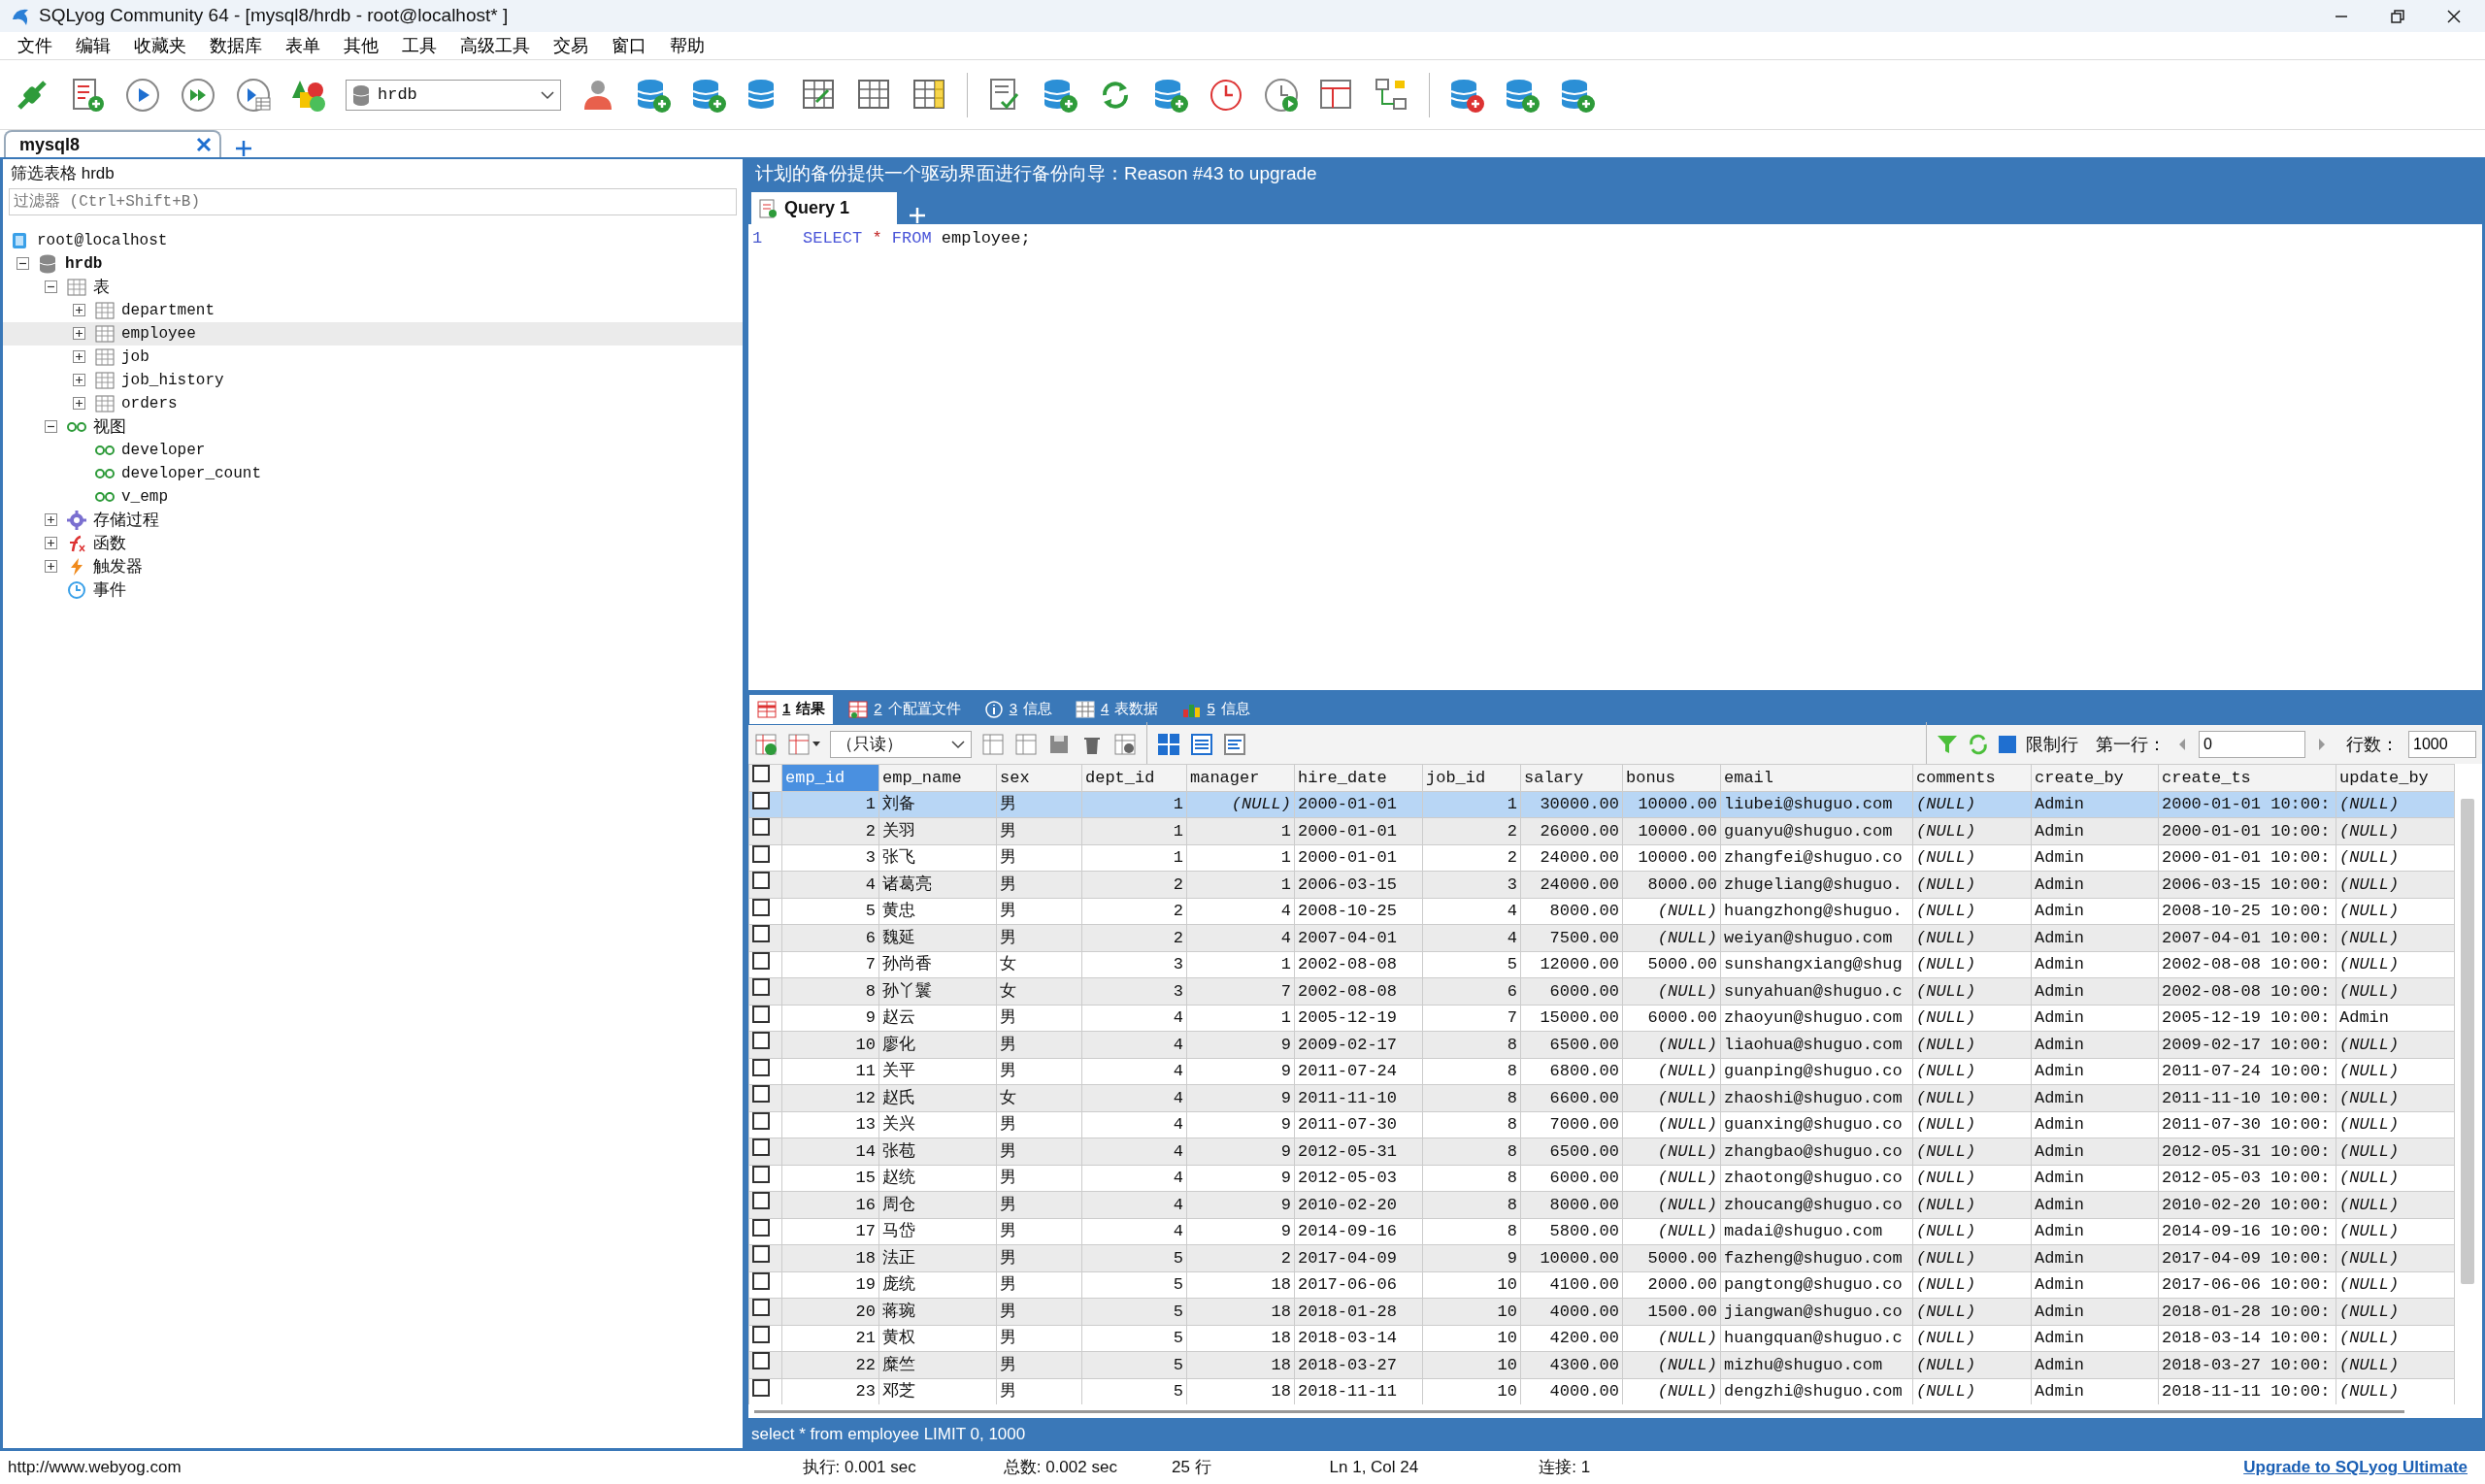 This screenshot has height=1484, width=2485. What do you see at coordinates (2355, 1467) in the screenshot?
I see `upgrade-link: Upgrade to SQLyog Ultimate` at bounding box center [2355, 1467].